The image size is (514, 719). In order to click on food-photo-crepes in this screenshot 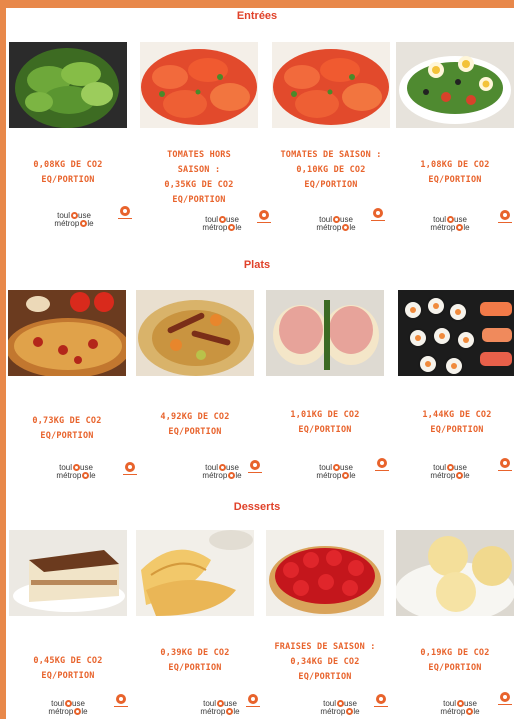, I will do `click(195, 573)`.